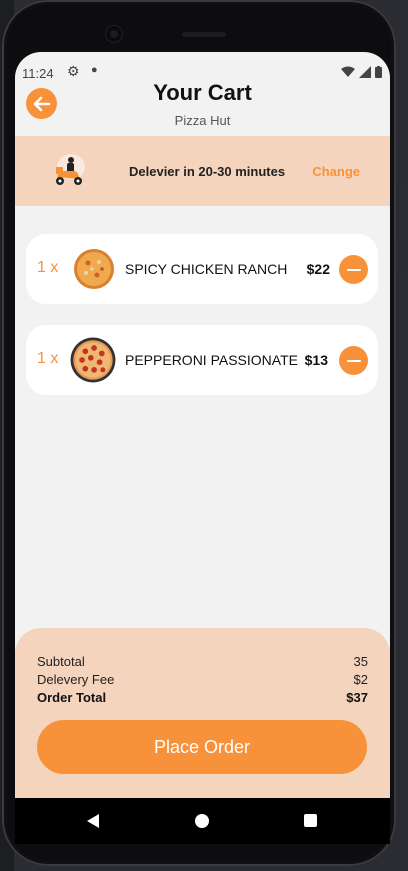 This screenshot has width=408, height=871. Describe the element at coordinates (318, 269) in the screenshot. I see `item-price: $22` at that location.